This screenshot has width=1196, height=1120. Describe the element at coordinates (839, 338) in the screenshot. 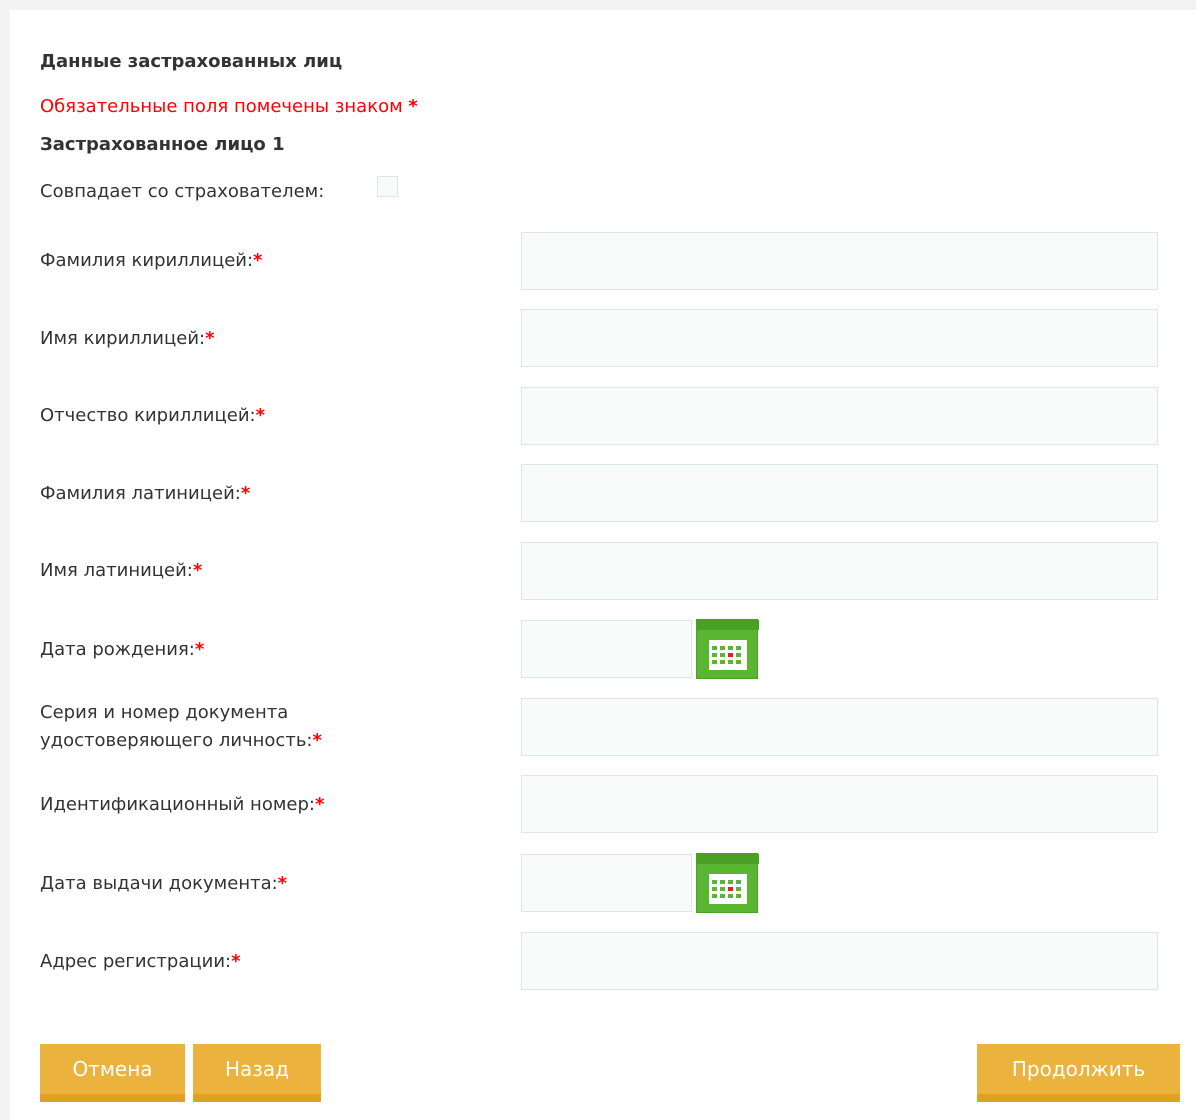

I see `name-cyr-input` at that location.